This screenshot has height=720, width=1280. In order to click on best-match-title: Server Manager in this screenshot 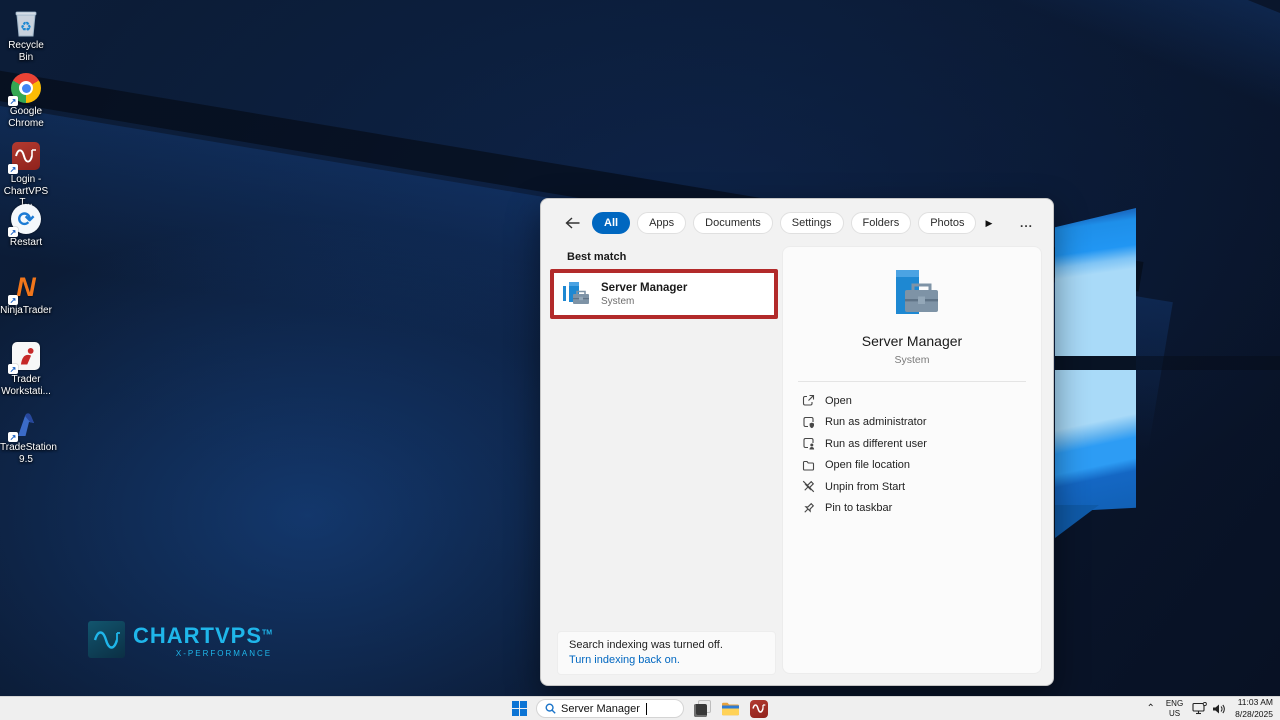, I will do `click(644, 287)`.